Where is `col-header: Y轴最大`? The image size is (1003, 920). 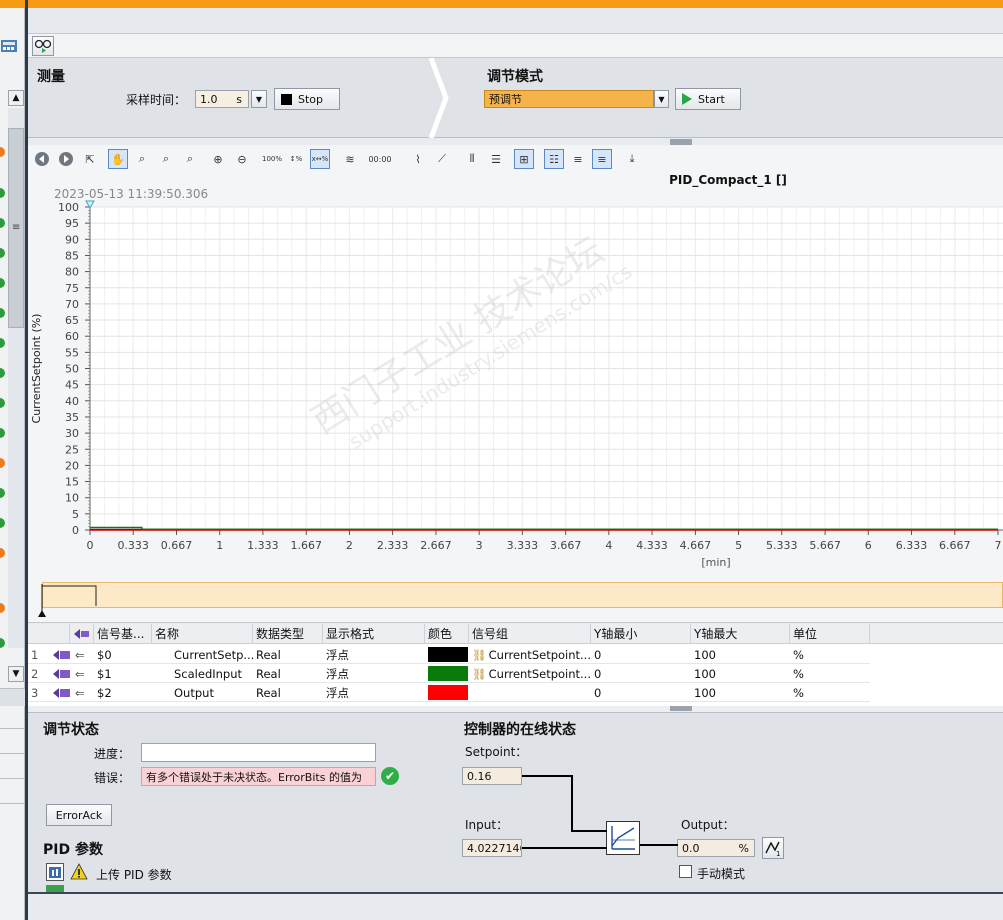 col-header: Y轴最大 is located at coordinates (740, 634).